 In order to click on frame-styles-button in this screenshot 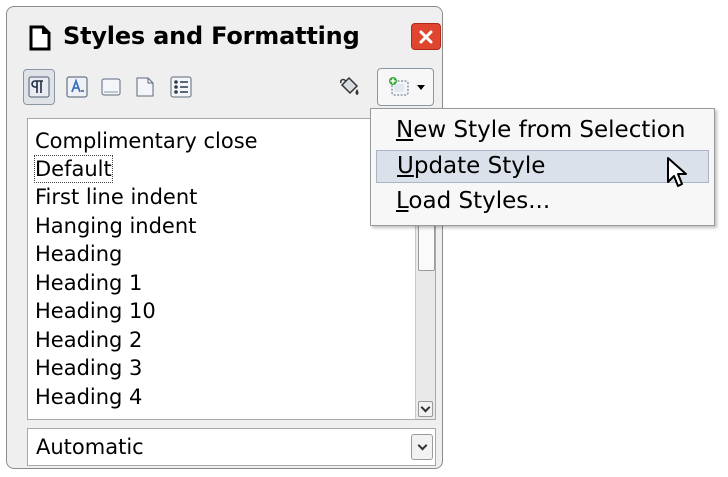, I will do `click(111, 87)`.